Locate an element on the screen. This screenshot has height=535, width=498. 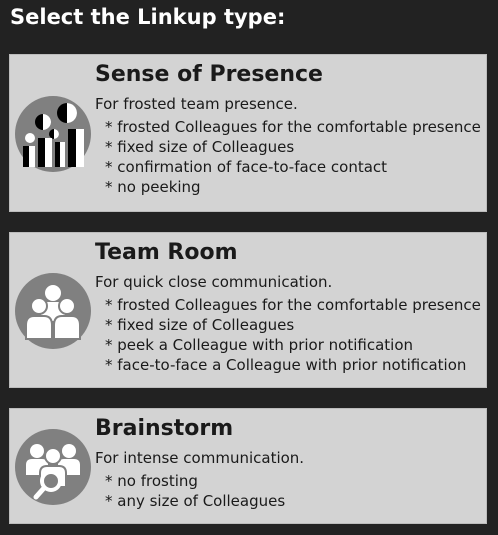
option-description: For quick close communication. is located at coordinates (214, 282).